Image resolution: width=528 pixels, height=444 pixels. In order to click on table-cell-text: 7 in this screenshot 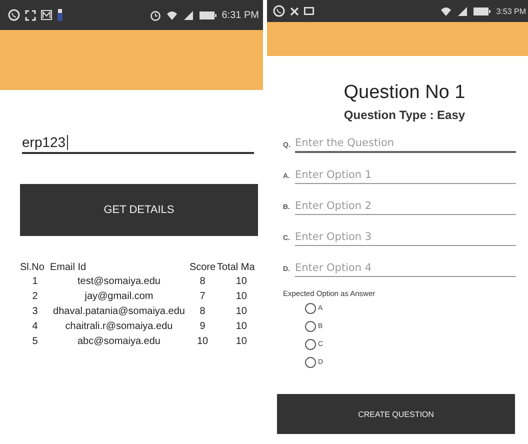, I will do `click(202, 296)`.